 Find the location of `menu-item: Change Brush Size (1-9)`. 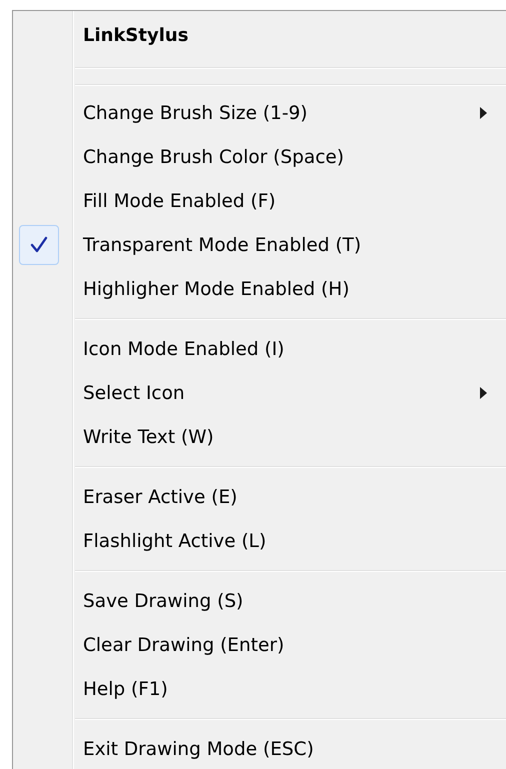

menu-item: Change Brush Size (1-9) is located at coordinates (259, 113).